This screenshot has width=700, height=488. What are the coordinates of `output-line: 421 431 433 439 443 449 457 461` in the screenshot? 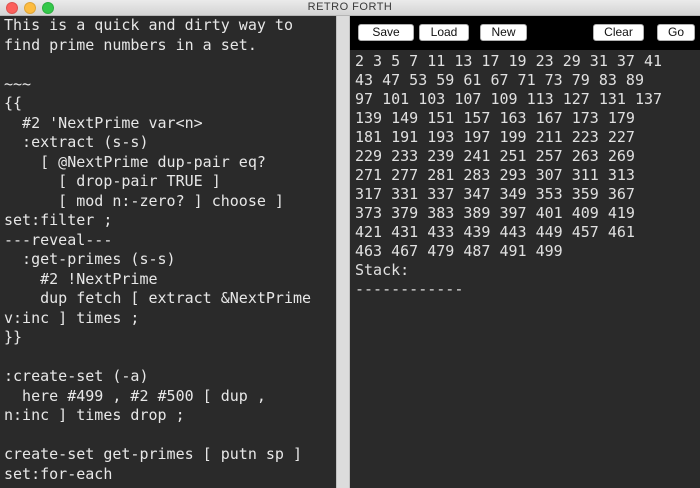 It's located at (495, 232).